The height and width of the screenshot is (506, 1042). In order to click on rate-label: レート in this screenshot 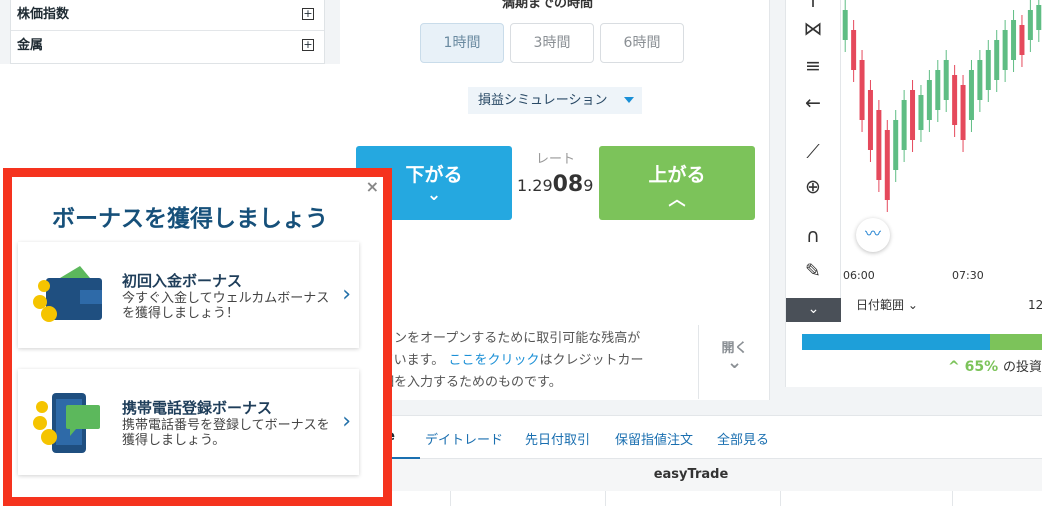, I will do `click(556, 159)`.